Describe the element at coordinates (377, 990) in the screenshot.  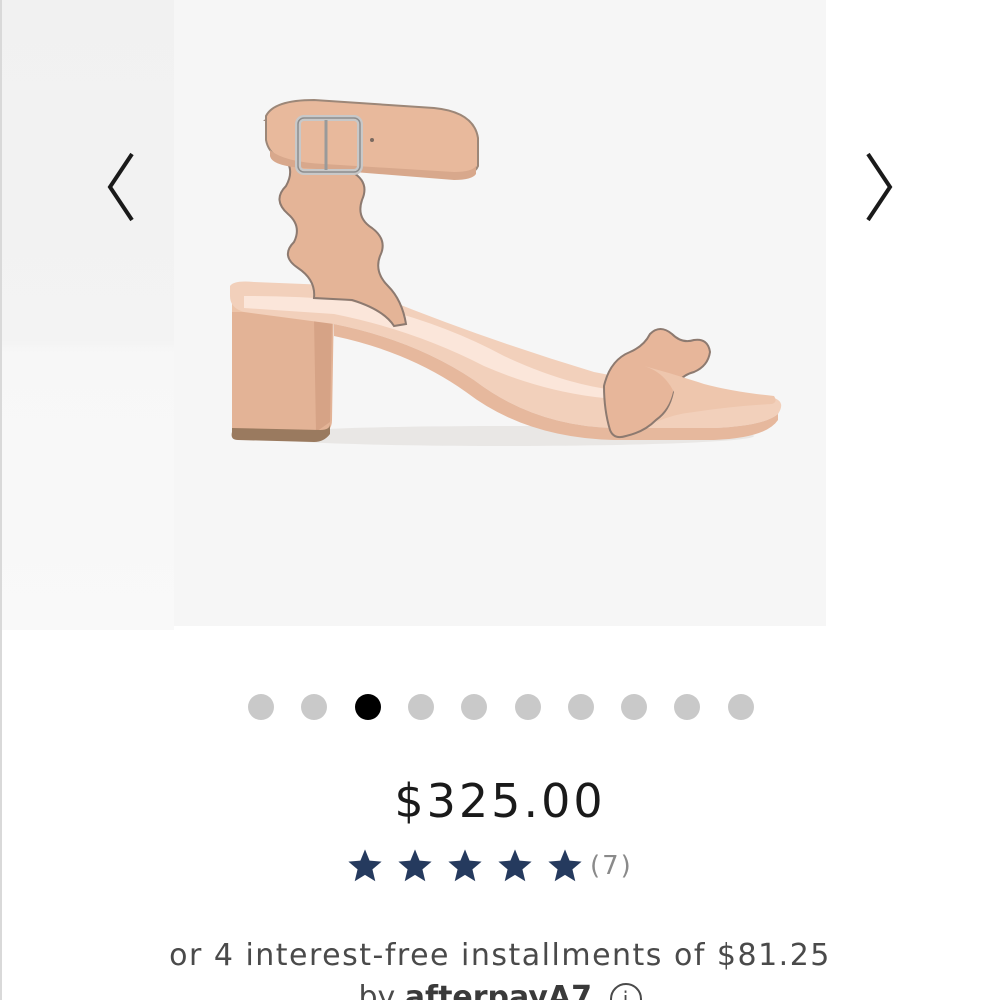
I see `by-label: by` at that location.